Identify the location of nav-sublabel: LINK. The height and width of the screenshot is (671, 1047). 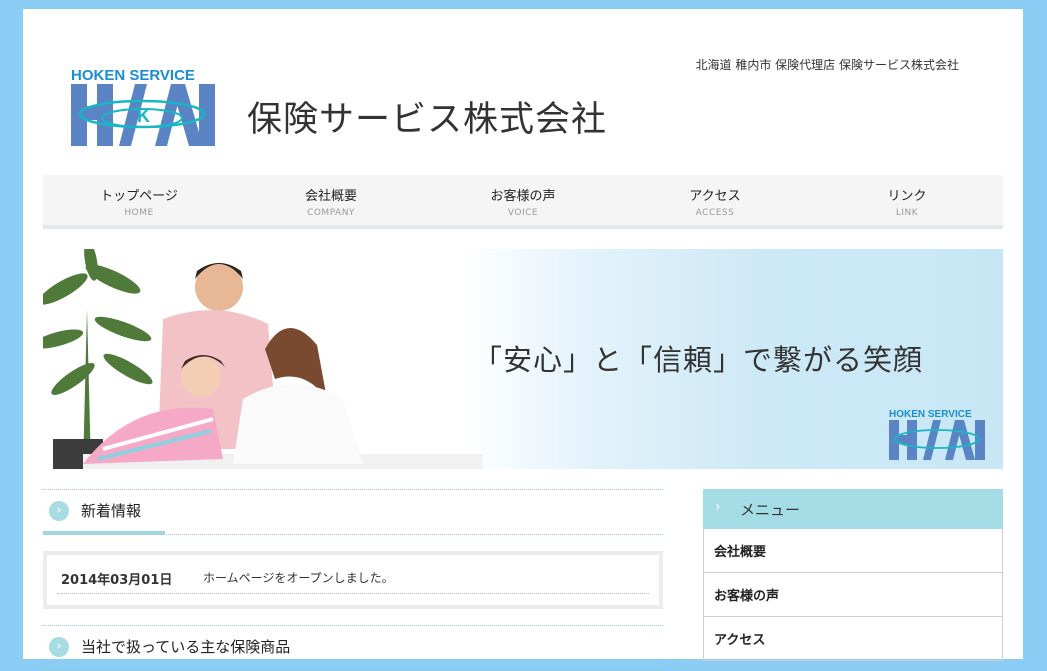
(907, 213).